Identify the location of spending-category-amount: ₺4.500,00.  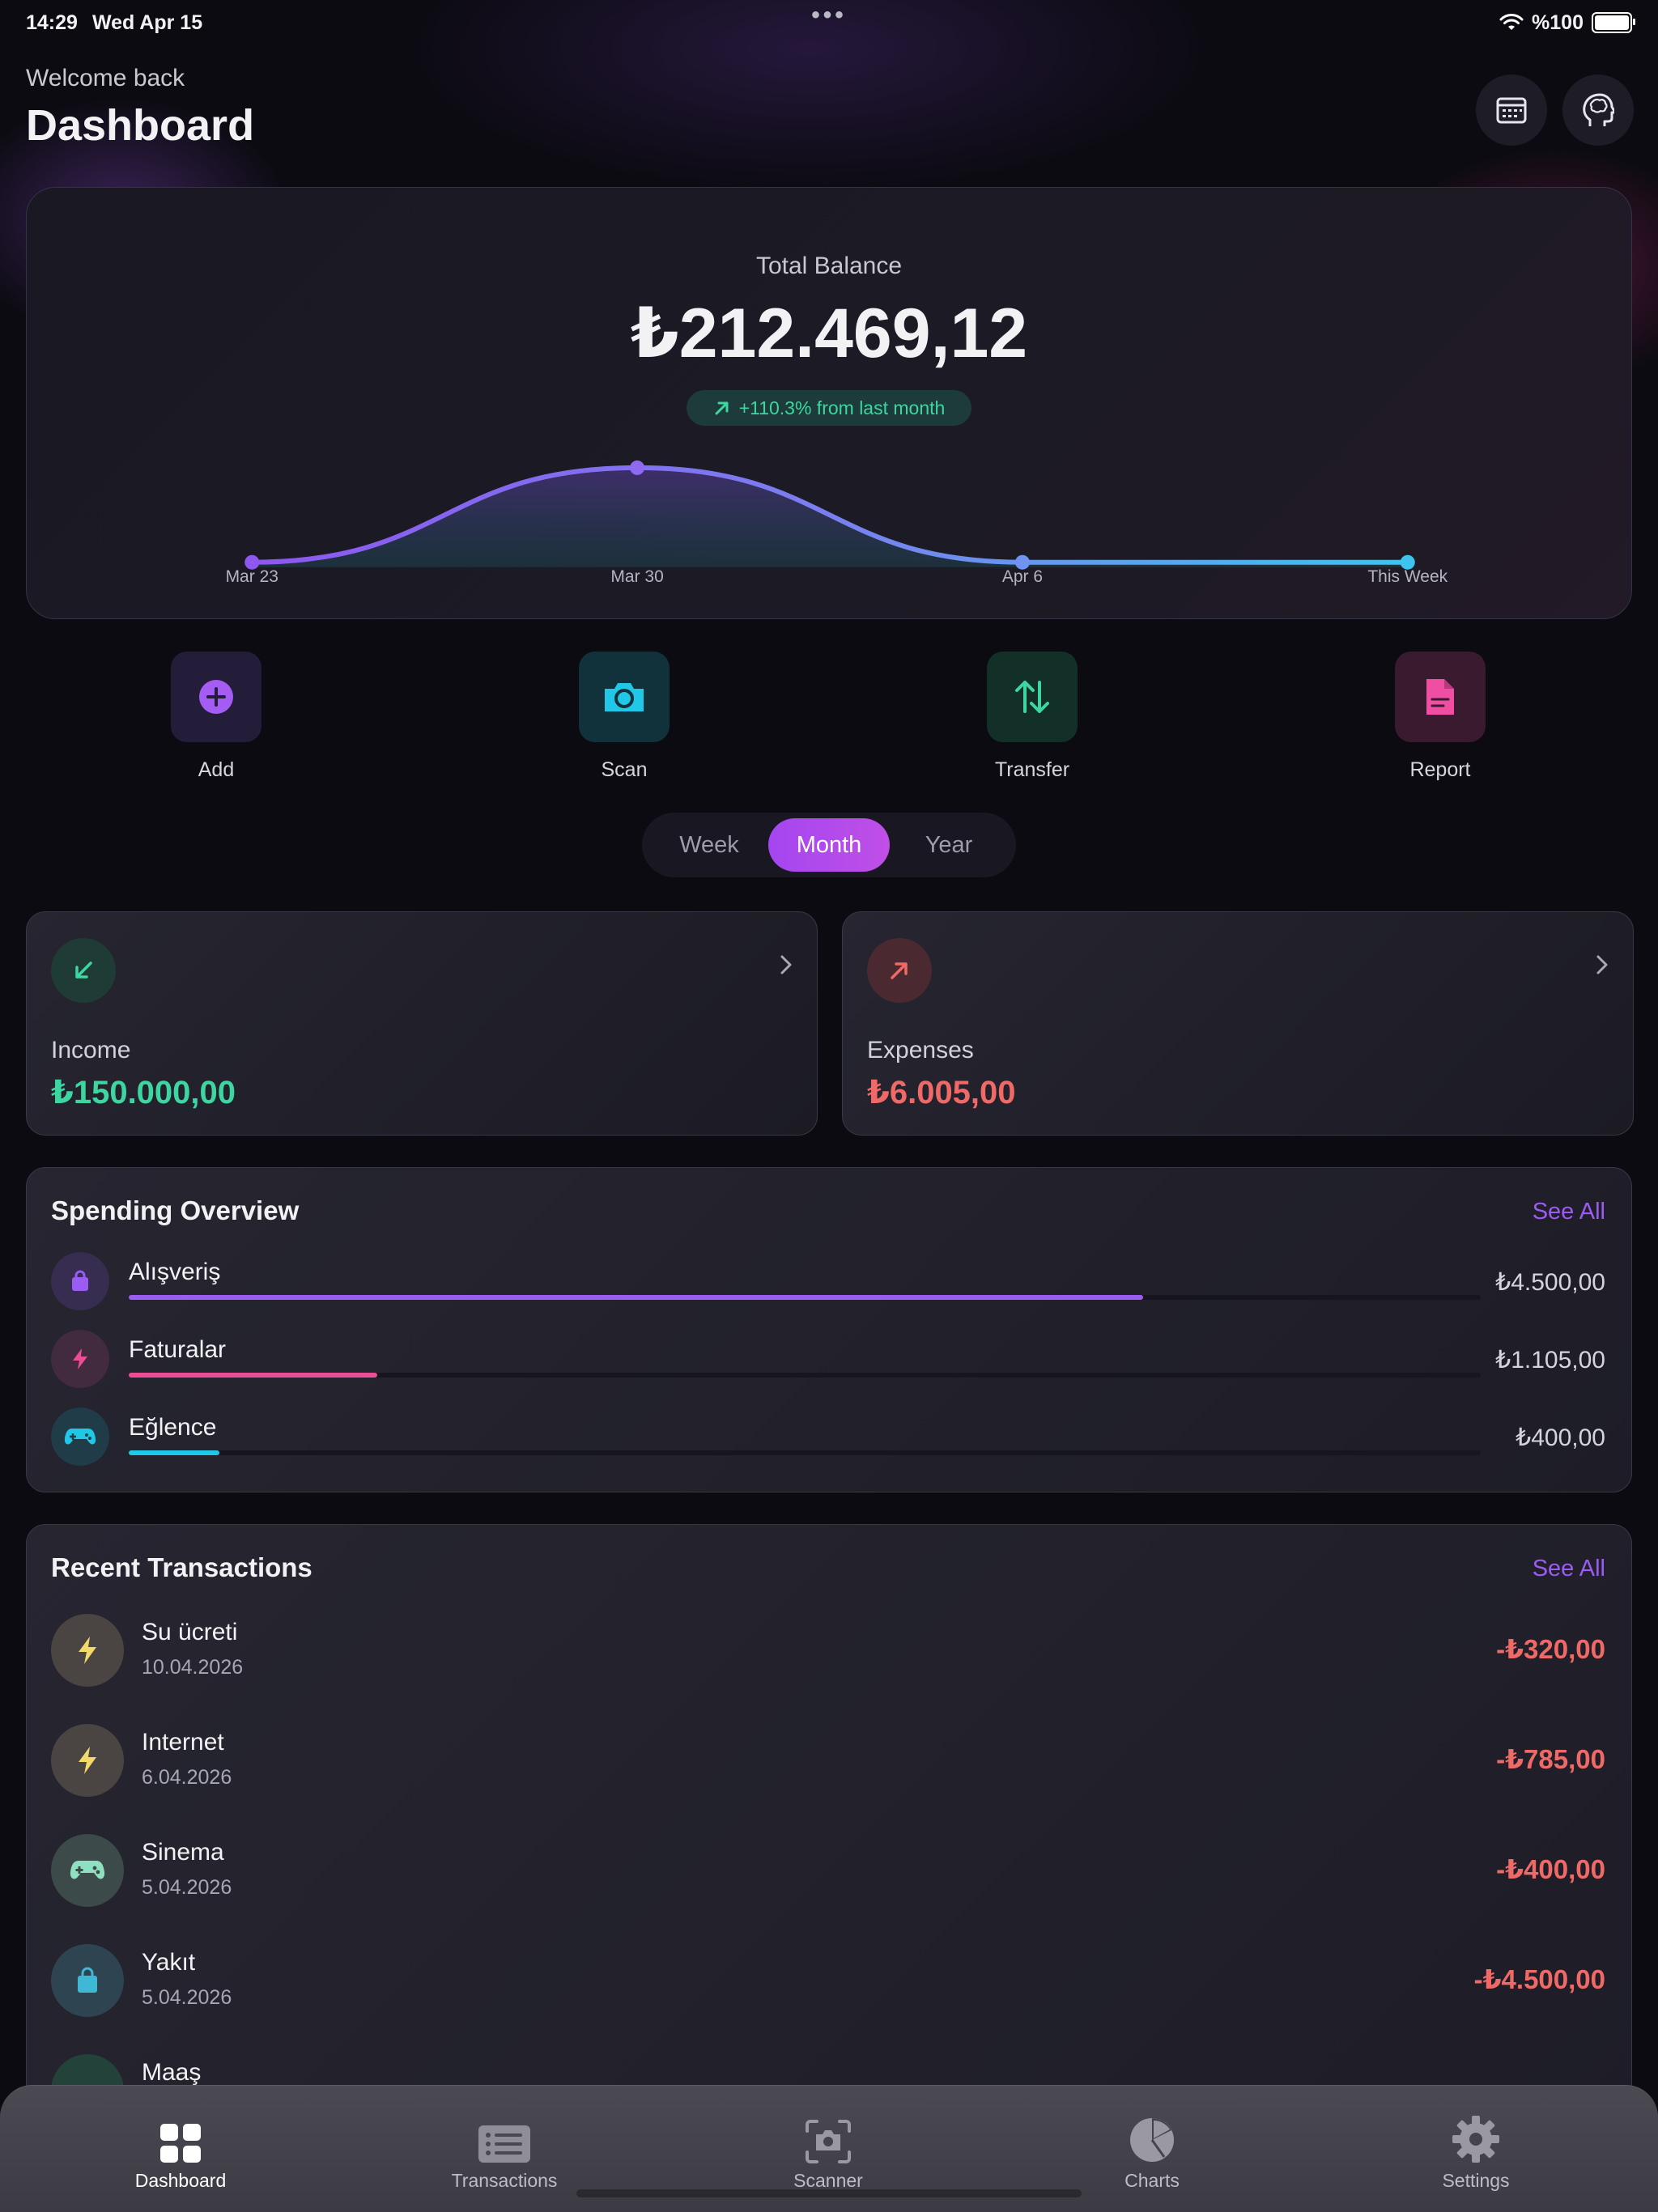
(1550, 1282).